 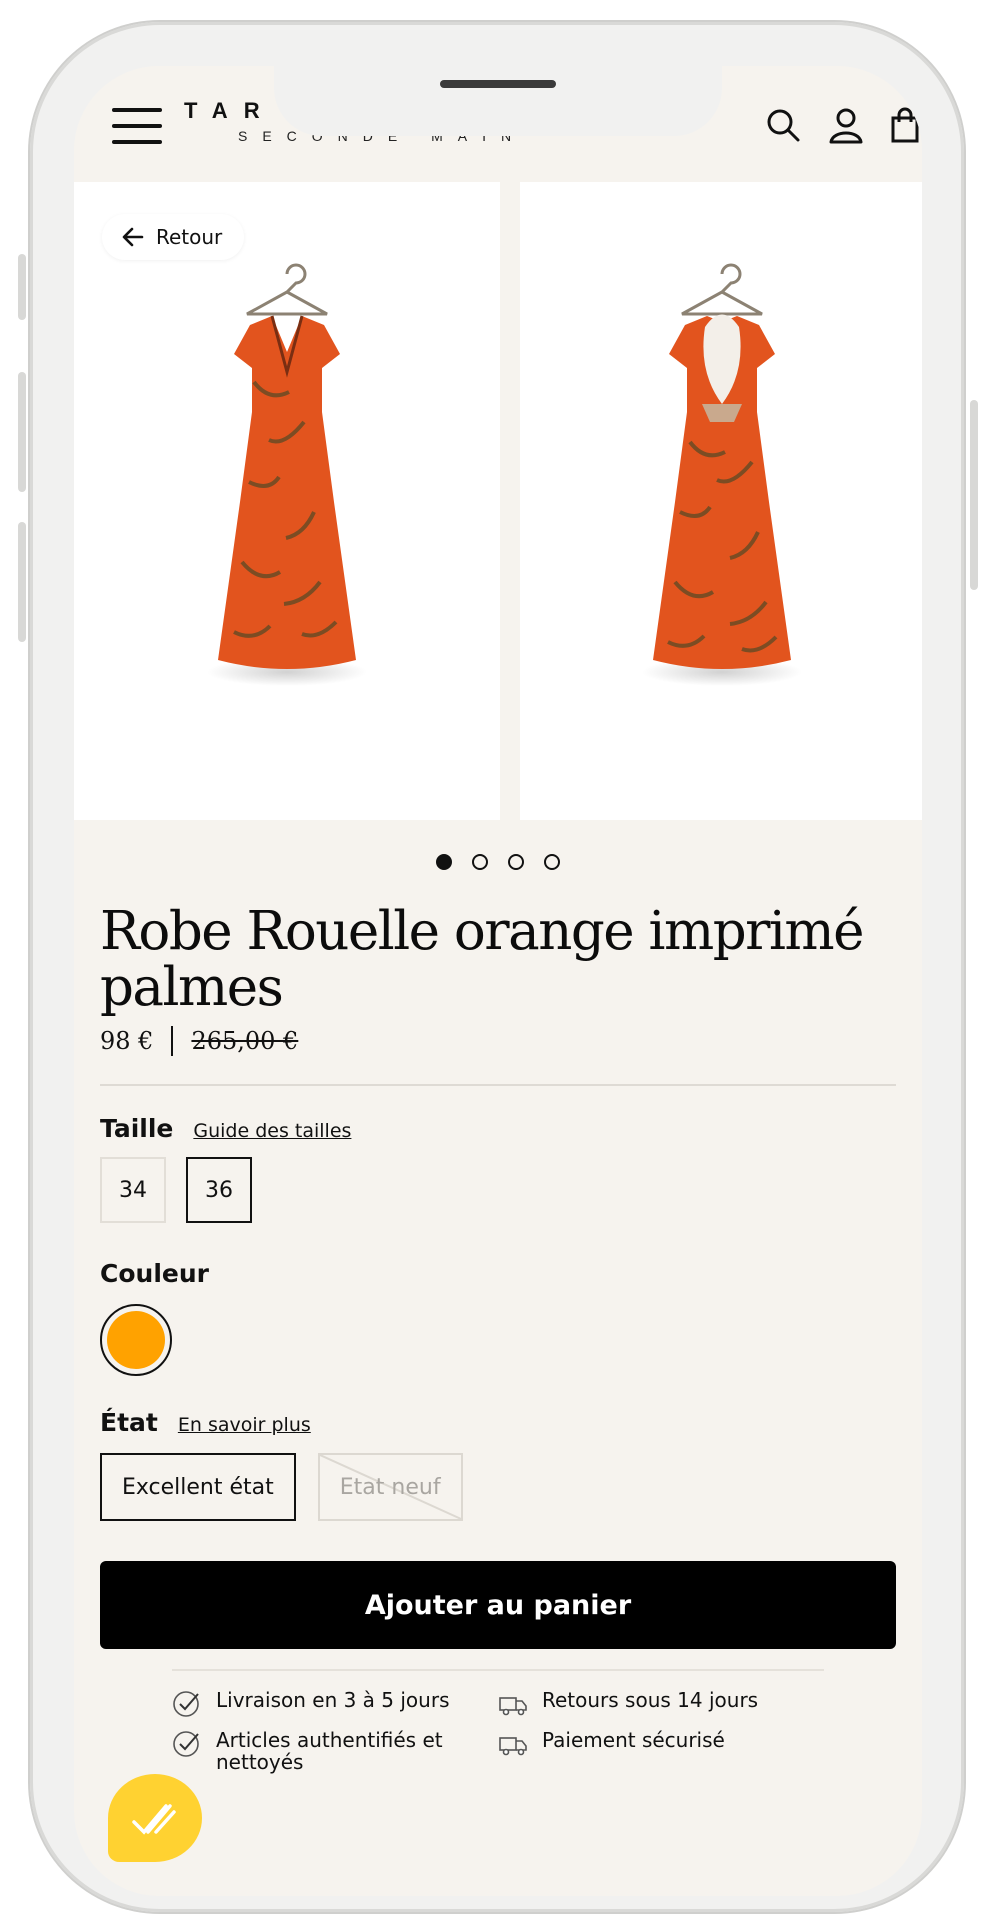 What do you see at coordinates (721, 501) in the screenshot?
I see `product-photo-back` at bounding box center [721, 501].